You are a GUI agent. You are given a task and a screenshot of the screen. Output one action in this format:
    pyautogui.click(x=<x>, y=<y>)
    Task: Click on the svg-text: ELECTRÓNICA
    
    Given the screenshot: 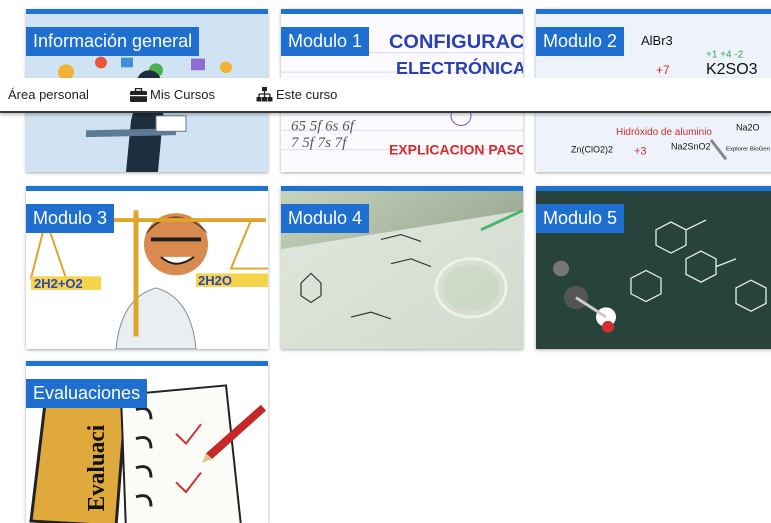 What is the action you would take?
    pyautogui.click(x=459, y=67)
    